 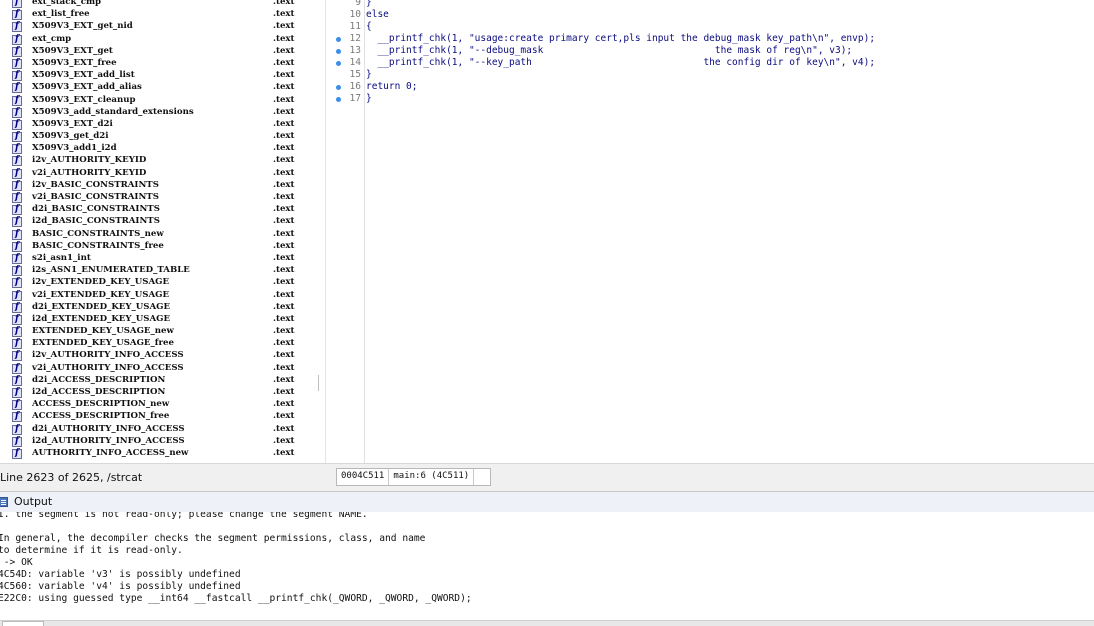 I want to click on function-row: ACCESS_DESCRIPTION_free .text, so click(x=162, y=417).